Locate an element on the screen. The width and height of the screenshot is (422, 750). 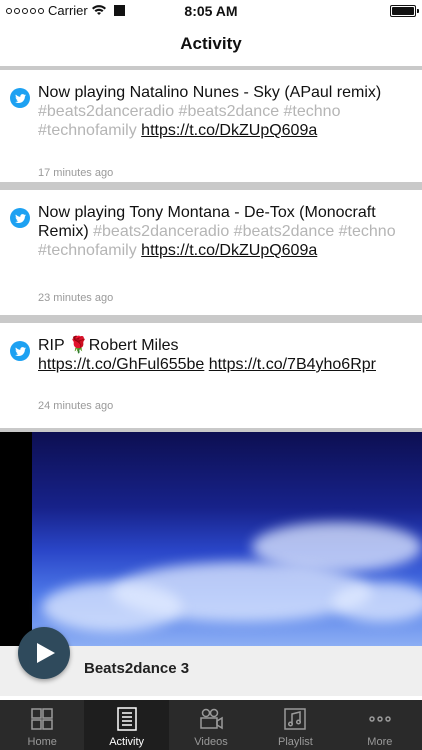
music-note-icon is located at coordinates (295, 719).